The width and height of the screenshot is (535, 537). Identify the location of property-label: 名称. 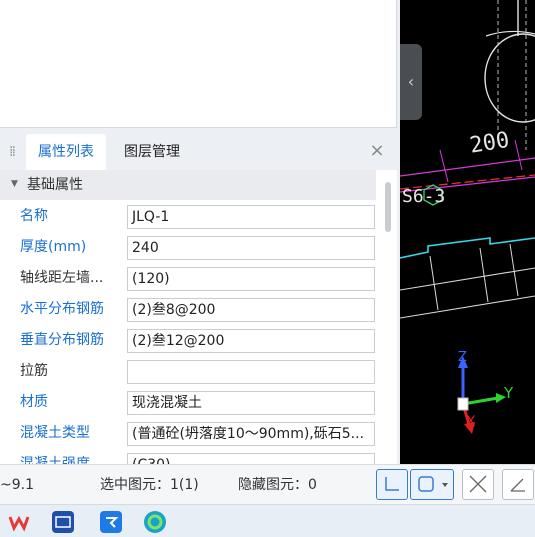
(34, 216).